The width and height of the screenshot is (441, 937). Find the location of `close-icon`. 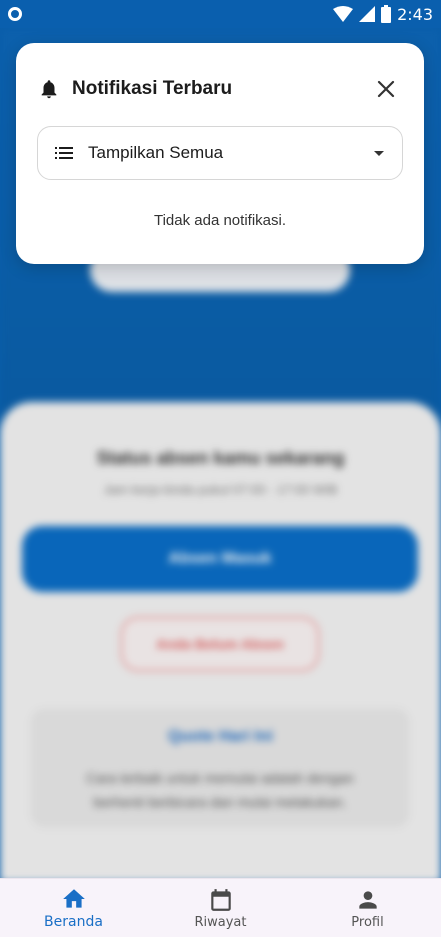

close-icon is located at coordinates (386, 89).